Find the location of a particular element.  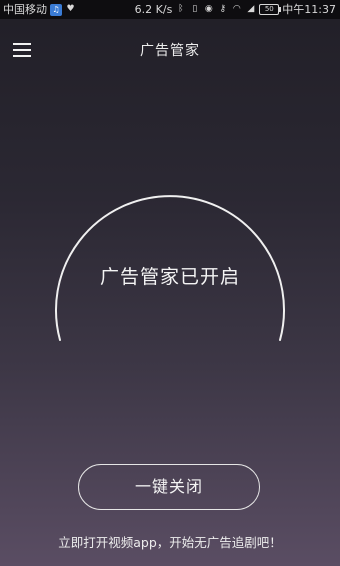

eye-icon: ◉ is located at coordinates (208, 9).